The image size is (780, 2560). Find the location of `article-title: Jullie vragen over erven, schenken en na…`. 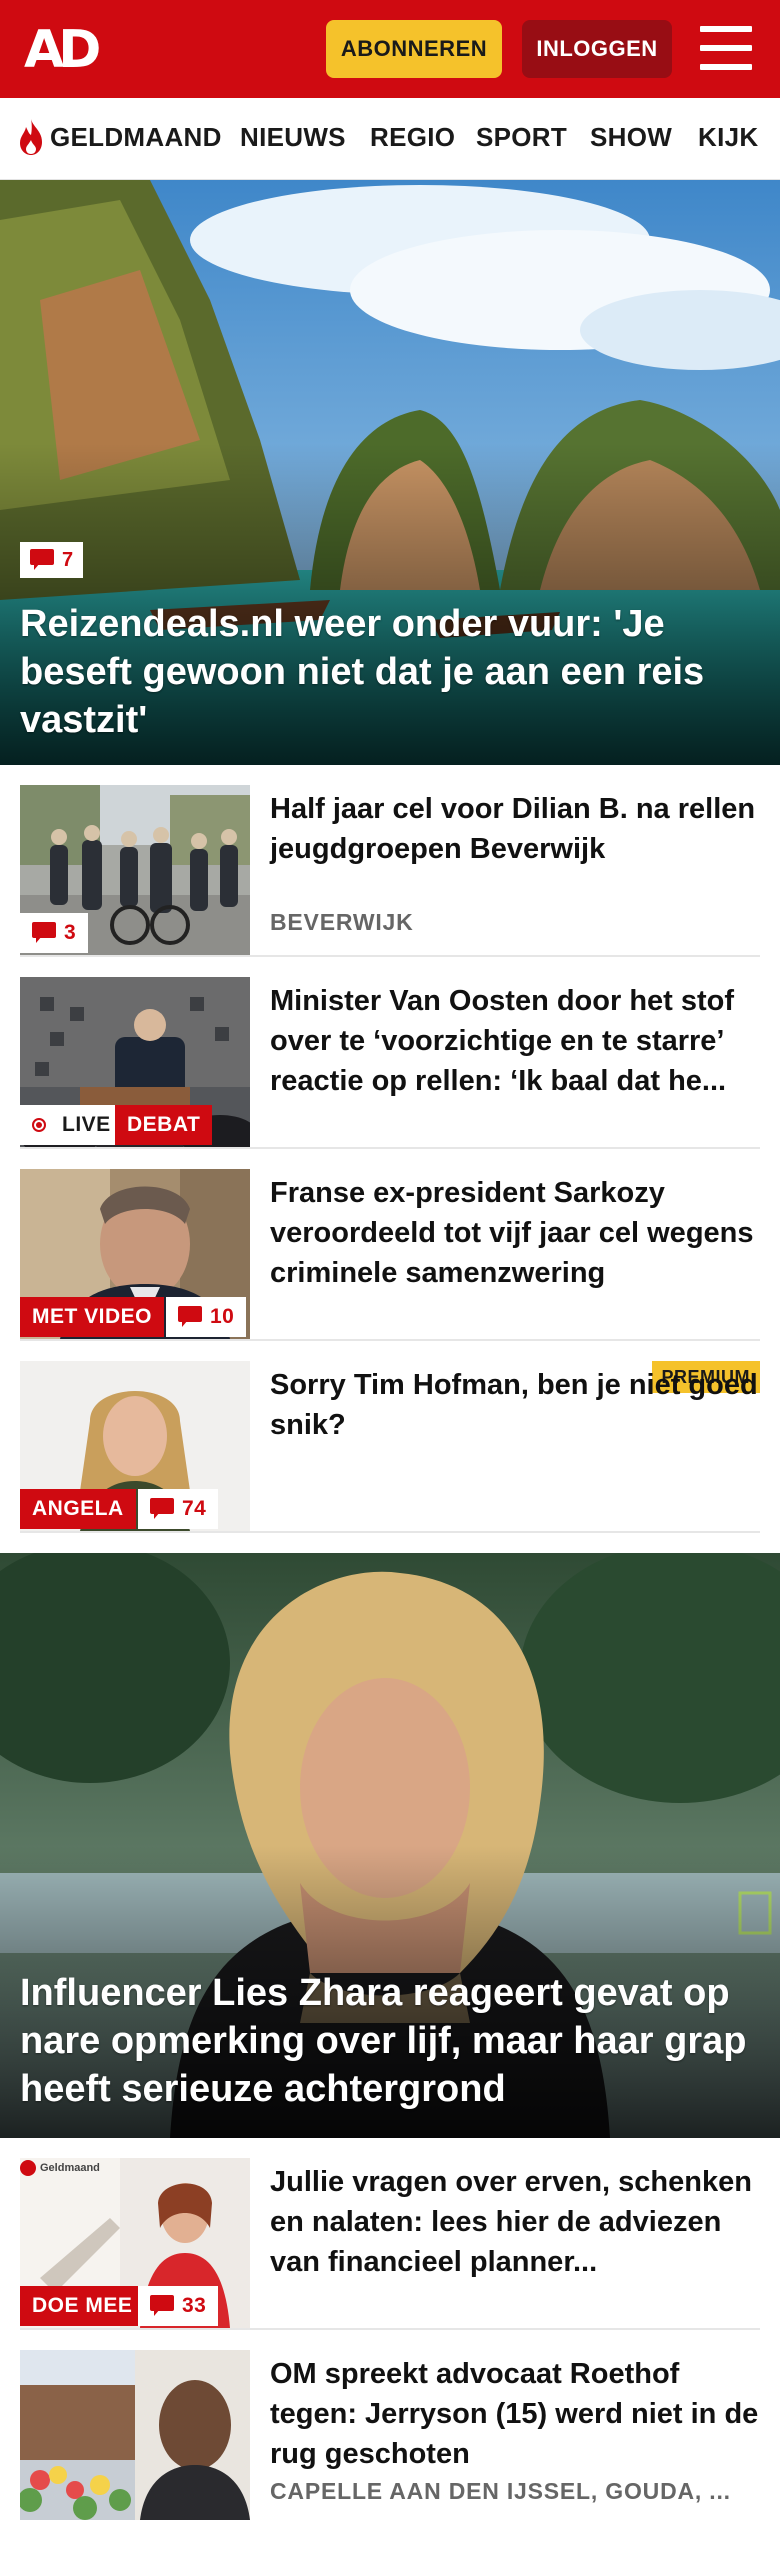

article-title: Jullie vragen over erven, schenken en na… is located at coordinates (515, 2222).